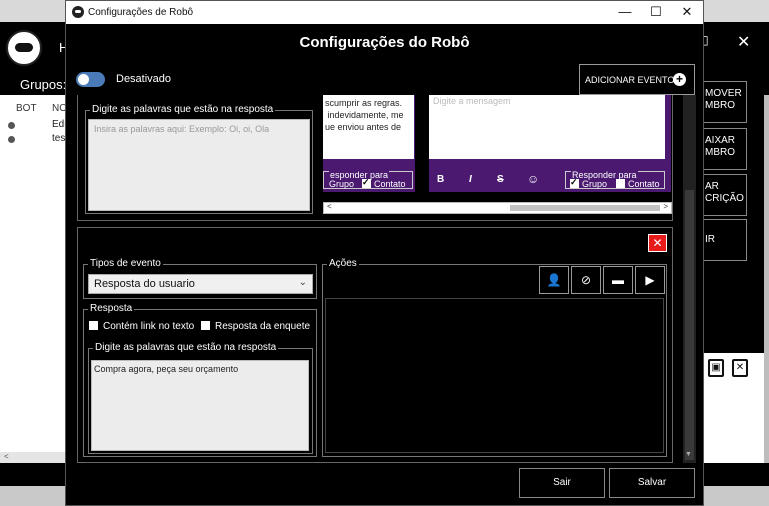  What do you see at coordinates (384, 12) in the screenshot?
I see `window-titlebar: Configurações de Robô — ☐ ✕` at bounding box center [384, 12].